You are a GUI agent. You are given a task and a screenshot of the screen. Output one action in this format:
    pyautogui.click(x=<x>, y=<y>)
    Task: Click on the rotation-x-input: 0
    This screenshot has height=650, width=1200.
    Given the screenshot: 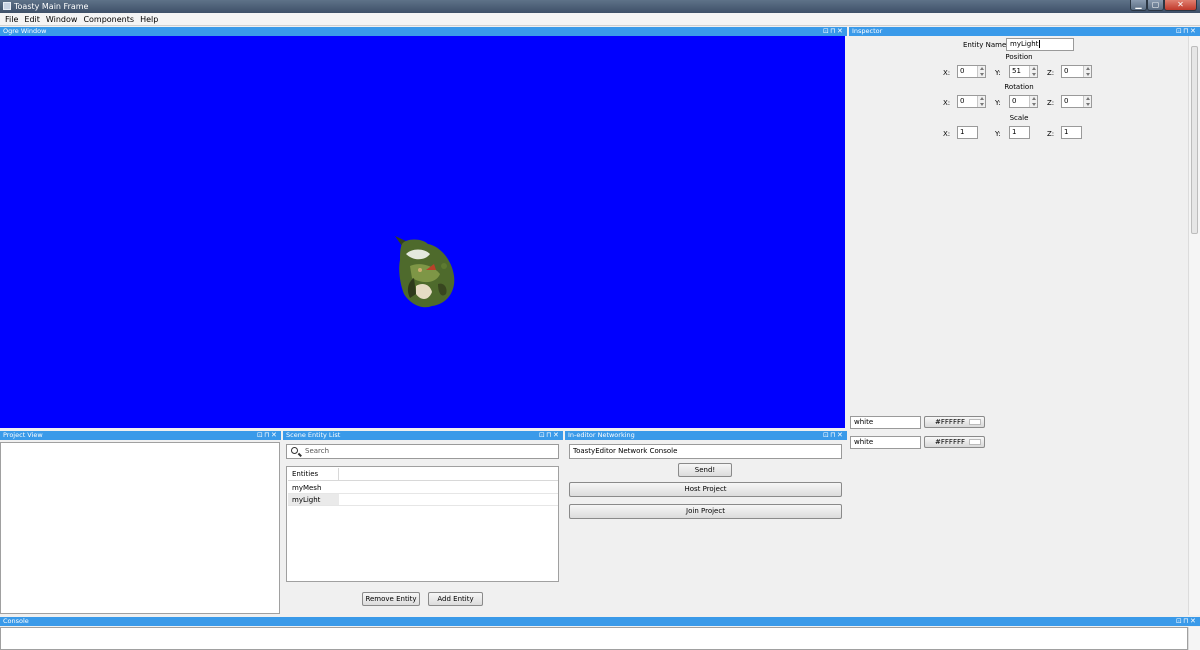 What is the action you would take?
    pyautogui.click(x=971, y=101)
    